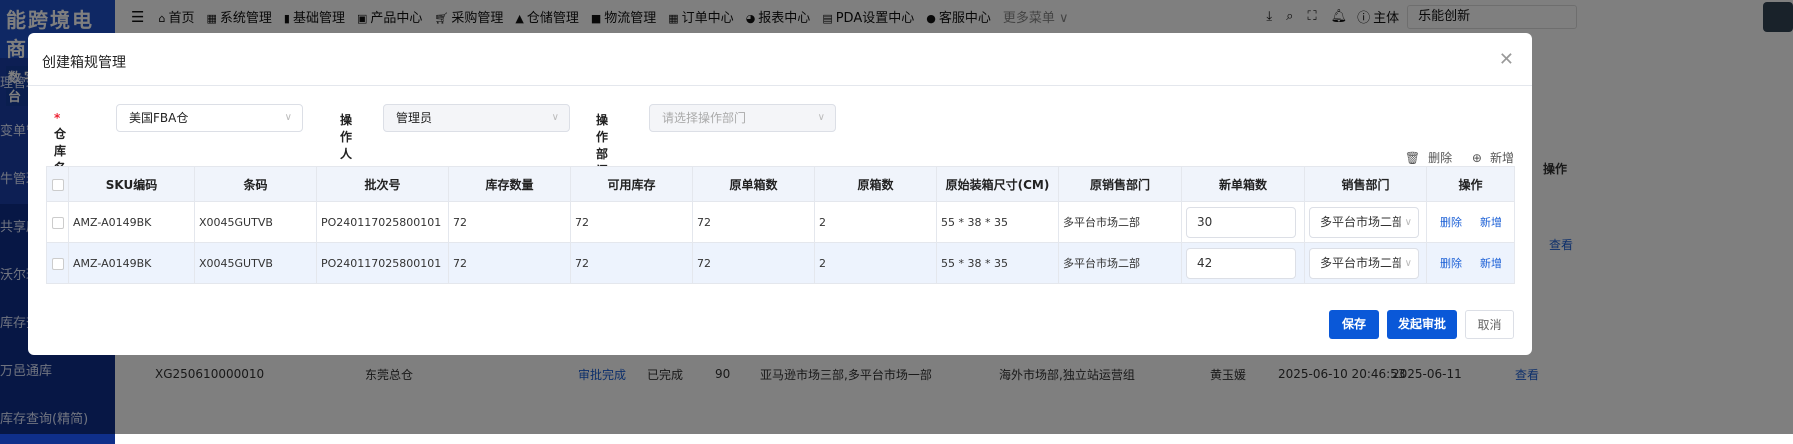  I want to click on col-size: 原始装箱尺寸(CM), so click(997, 184).